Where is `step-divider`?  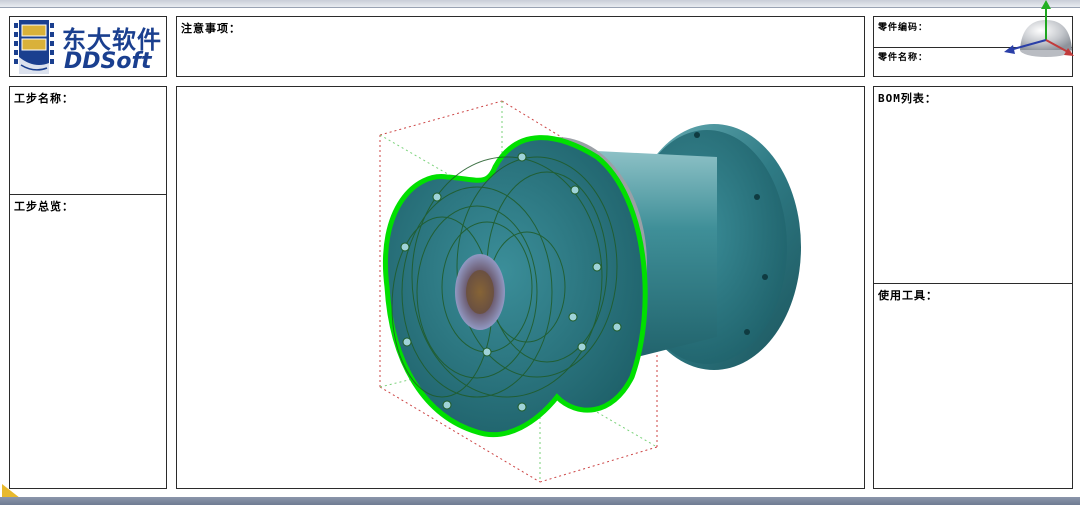
step-divider is located at coordinates (88, 194).